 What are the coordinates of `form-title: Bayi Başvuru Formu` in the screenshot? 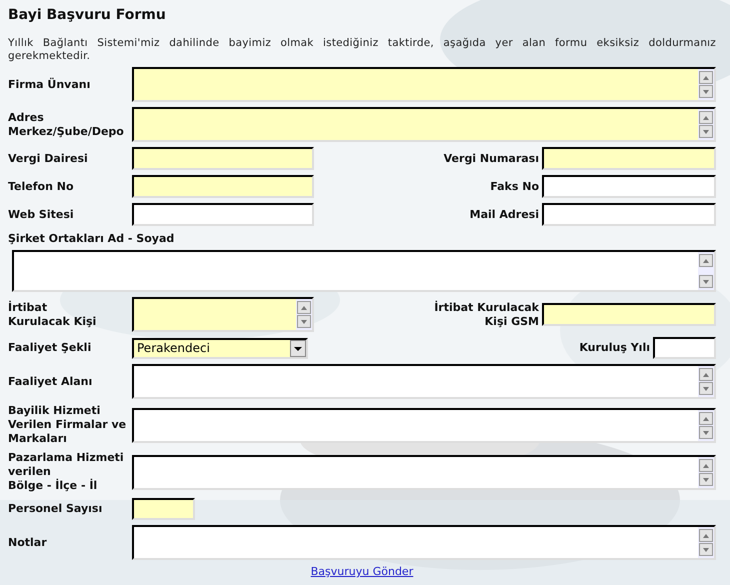 It's located at (87, 15).